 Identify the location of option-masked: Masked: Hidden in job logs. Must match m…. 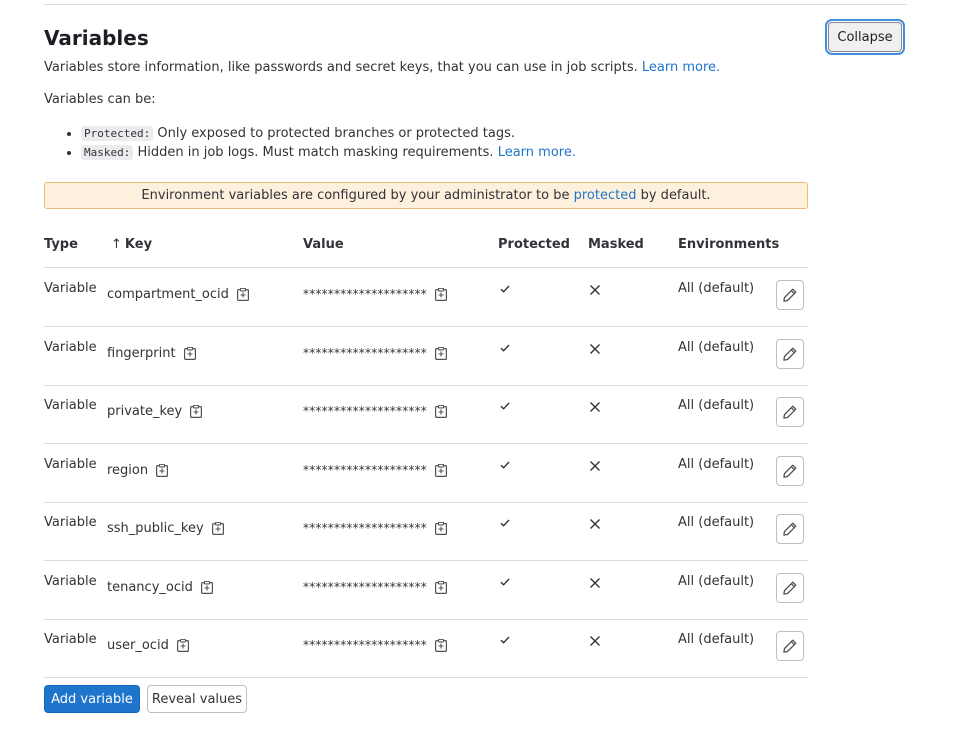
(328, 152).